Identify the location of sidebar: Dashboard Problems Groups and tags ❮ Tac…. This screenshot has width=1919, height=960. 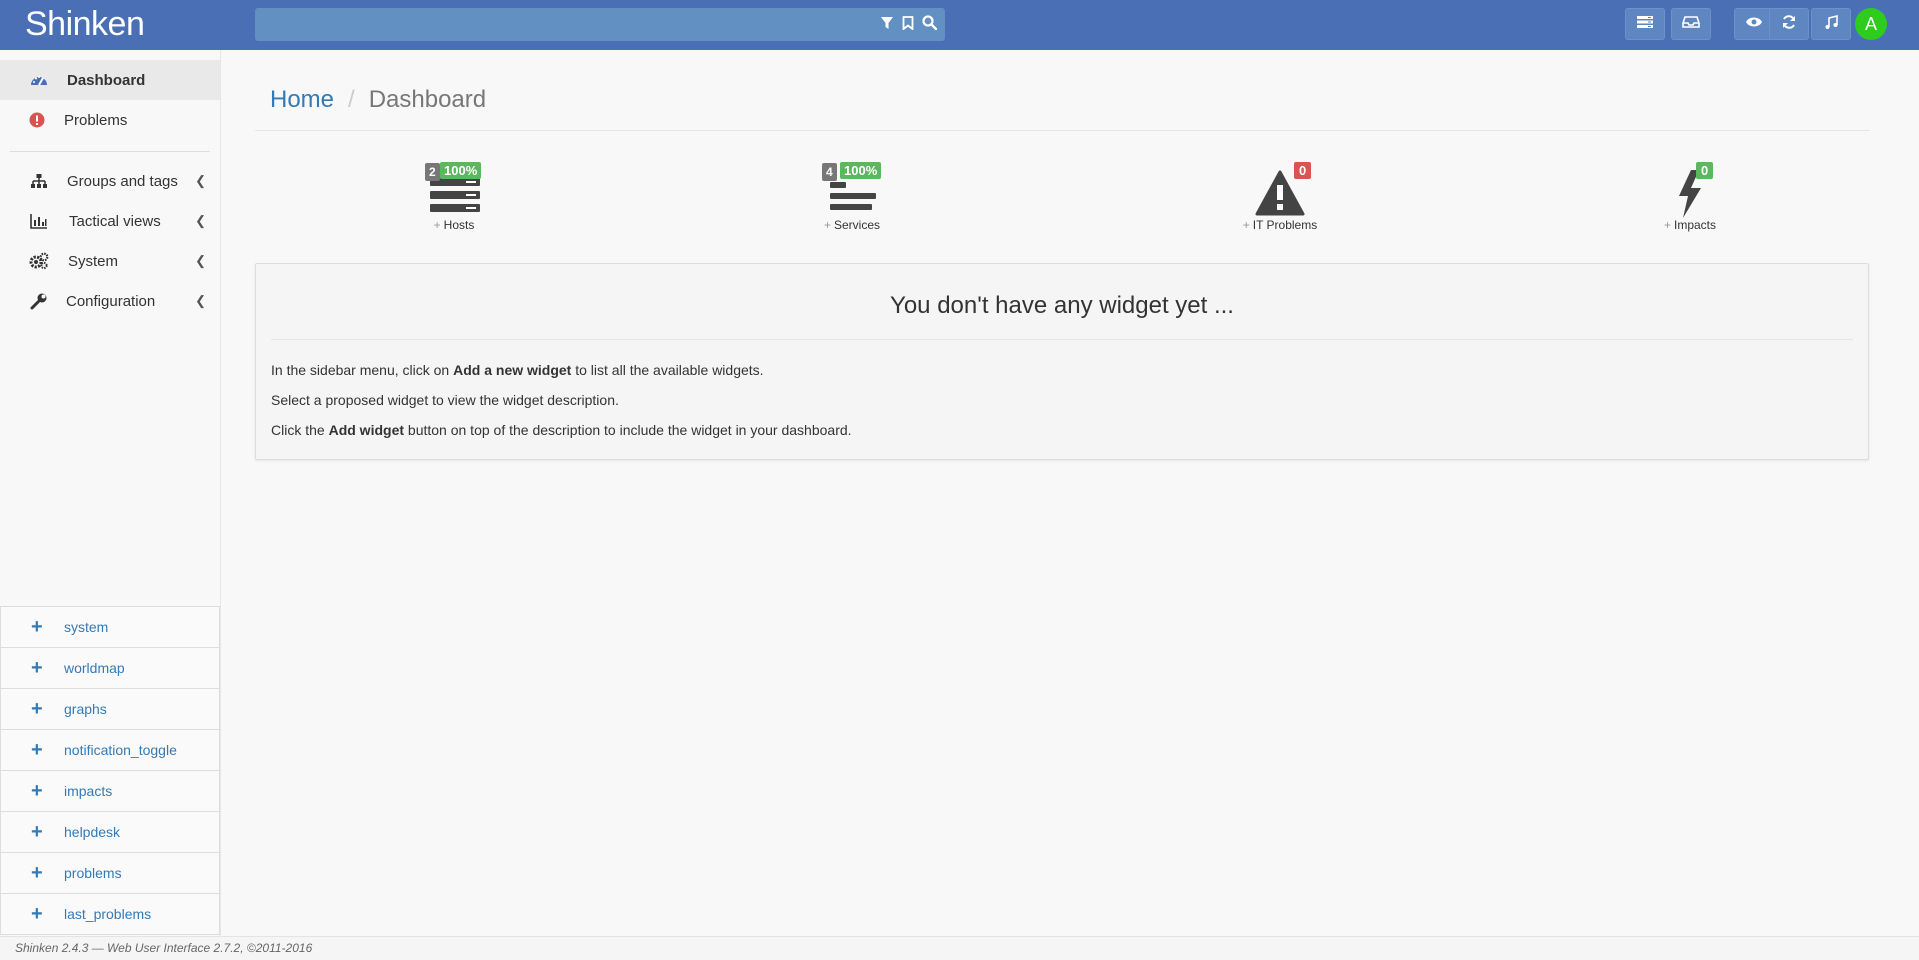
(110, 493).